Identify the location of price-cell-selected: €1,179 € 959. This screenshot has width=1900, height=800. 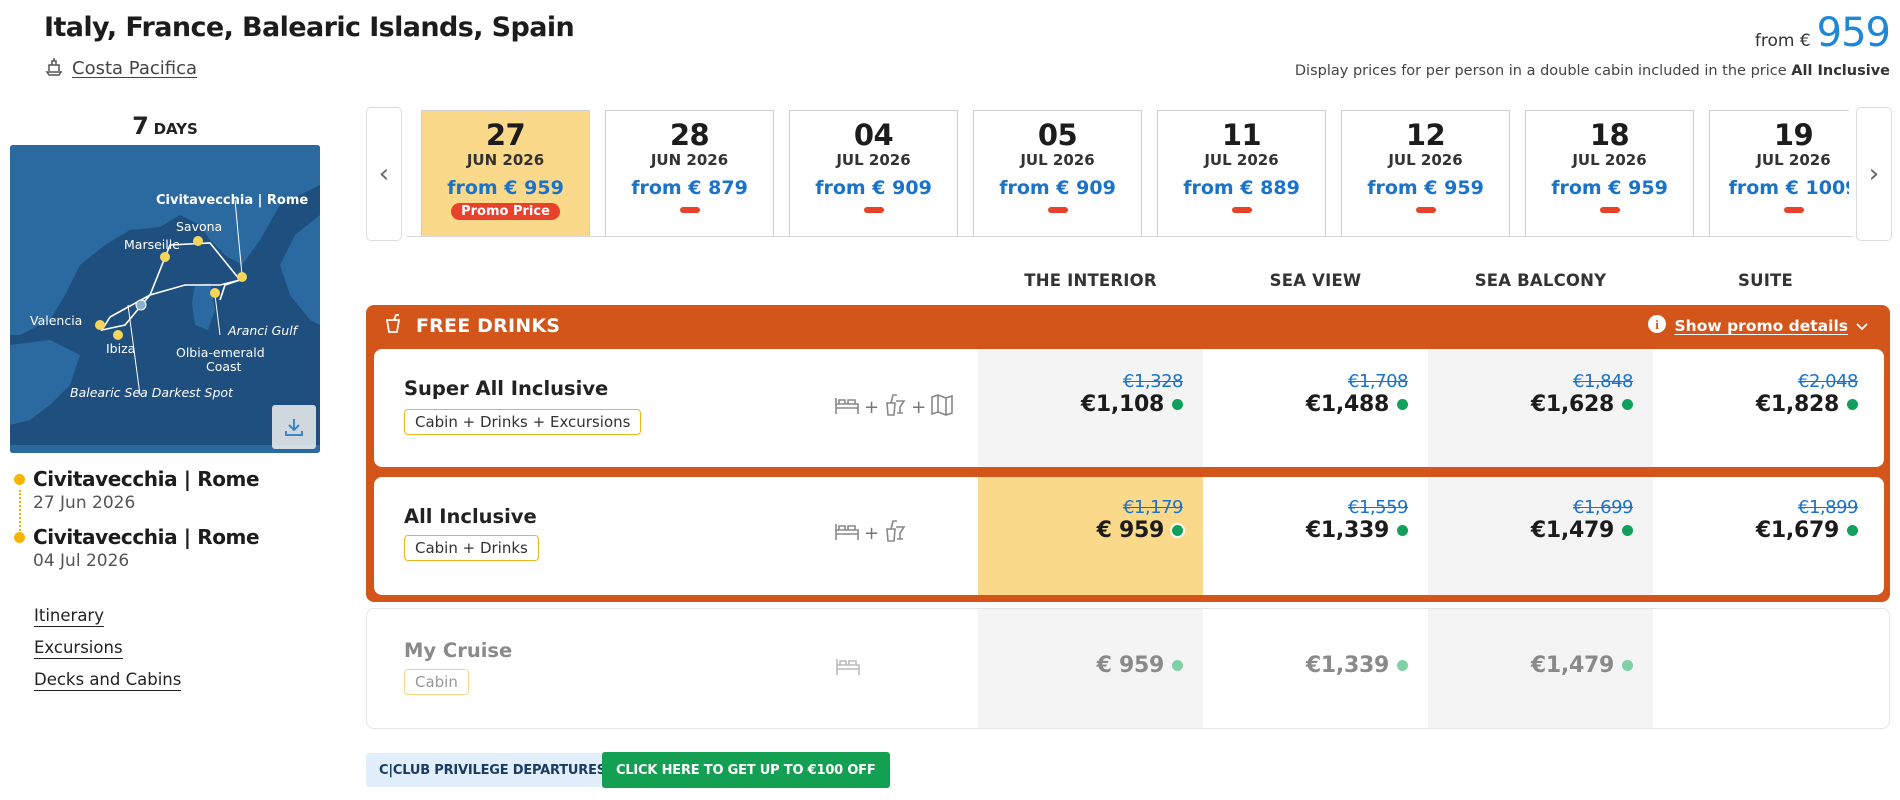
(1090, 536).